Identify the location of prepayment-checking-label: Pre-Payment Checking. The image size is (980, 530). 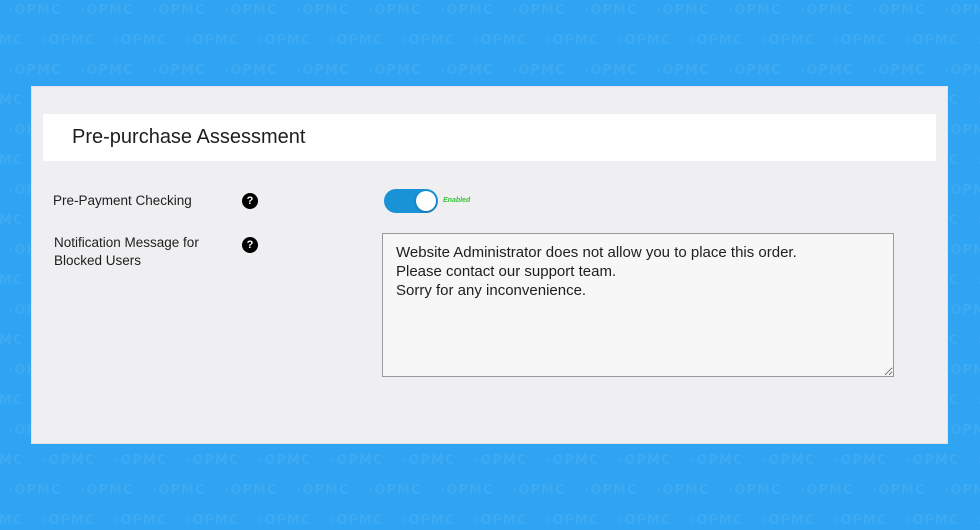
(122, 200).